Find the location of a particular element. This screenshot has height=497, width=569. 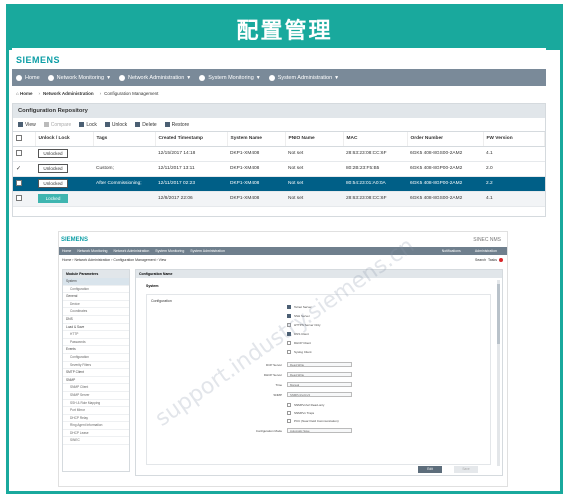

cell-system: DKP1-XM408 is located at coordinates (256, 169).